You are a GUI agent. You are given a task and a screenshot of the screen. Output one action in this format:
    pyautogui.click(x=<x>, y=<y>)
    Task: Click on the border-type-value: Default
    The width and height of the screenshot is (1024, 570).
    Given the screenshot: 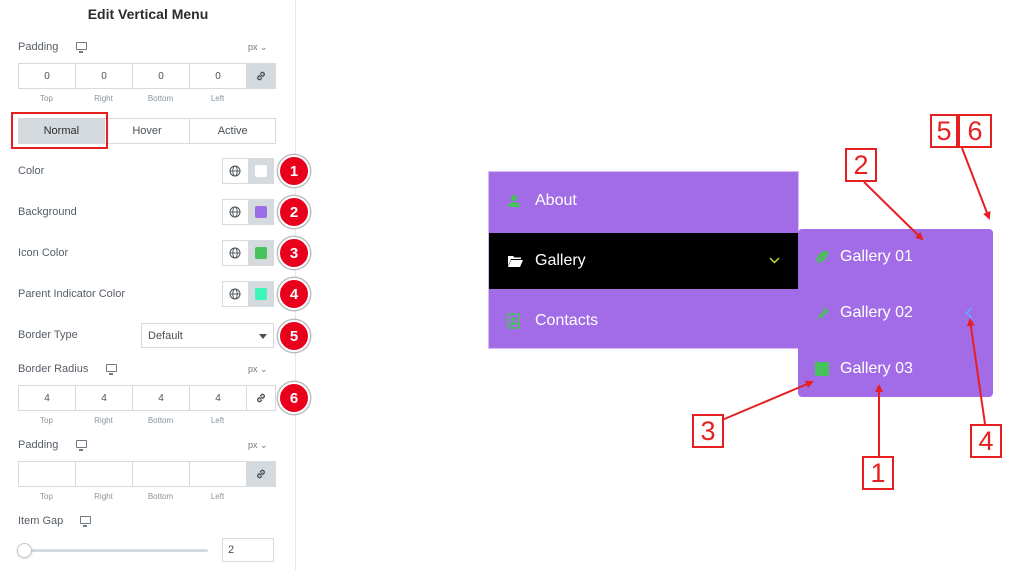 What is the action you would take?
    pyautogui.click(x=165, y=335)
    